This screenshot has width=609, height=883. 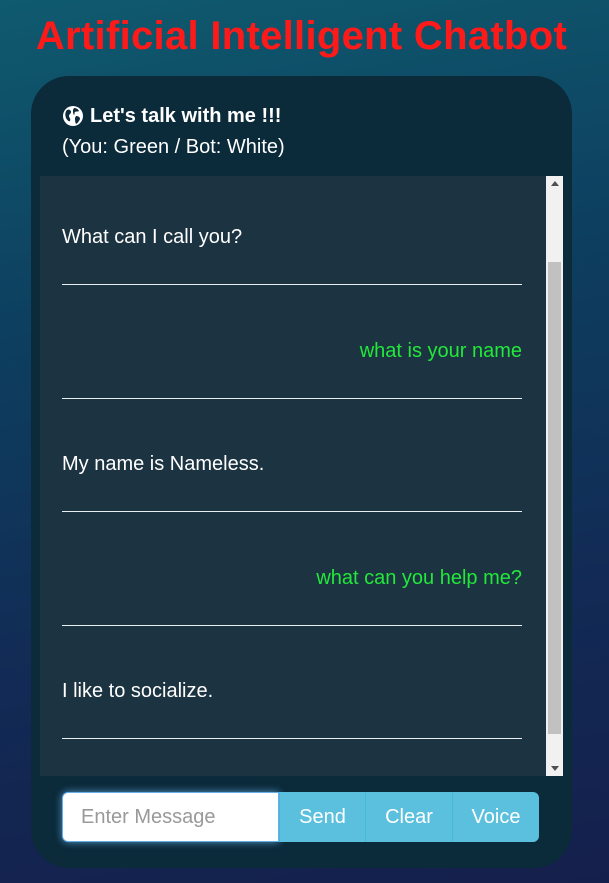 I want to click on globe-icon, so click(x=73, y=116).